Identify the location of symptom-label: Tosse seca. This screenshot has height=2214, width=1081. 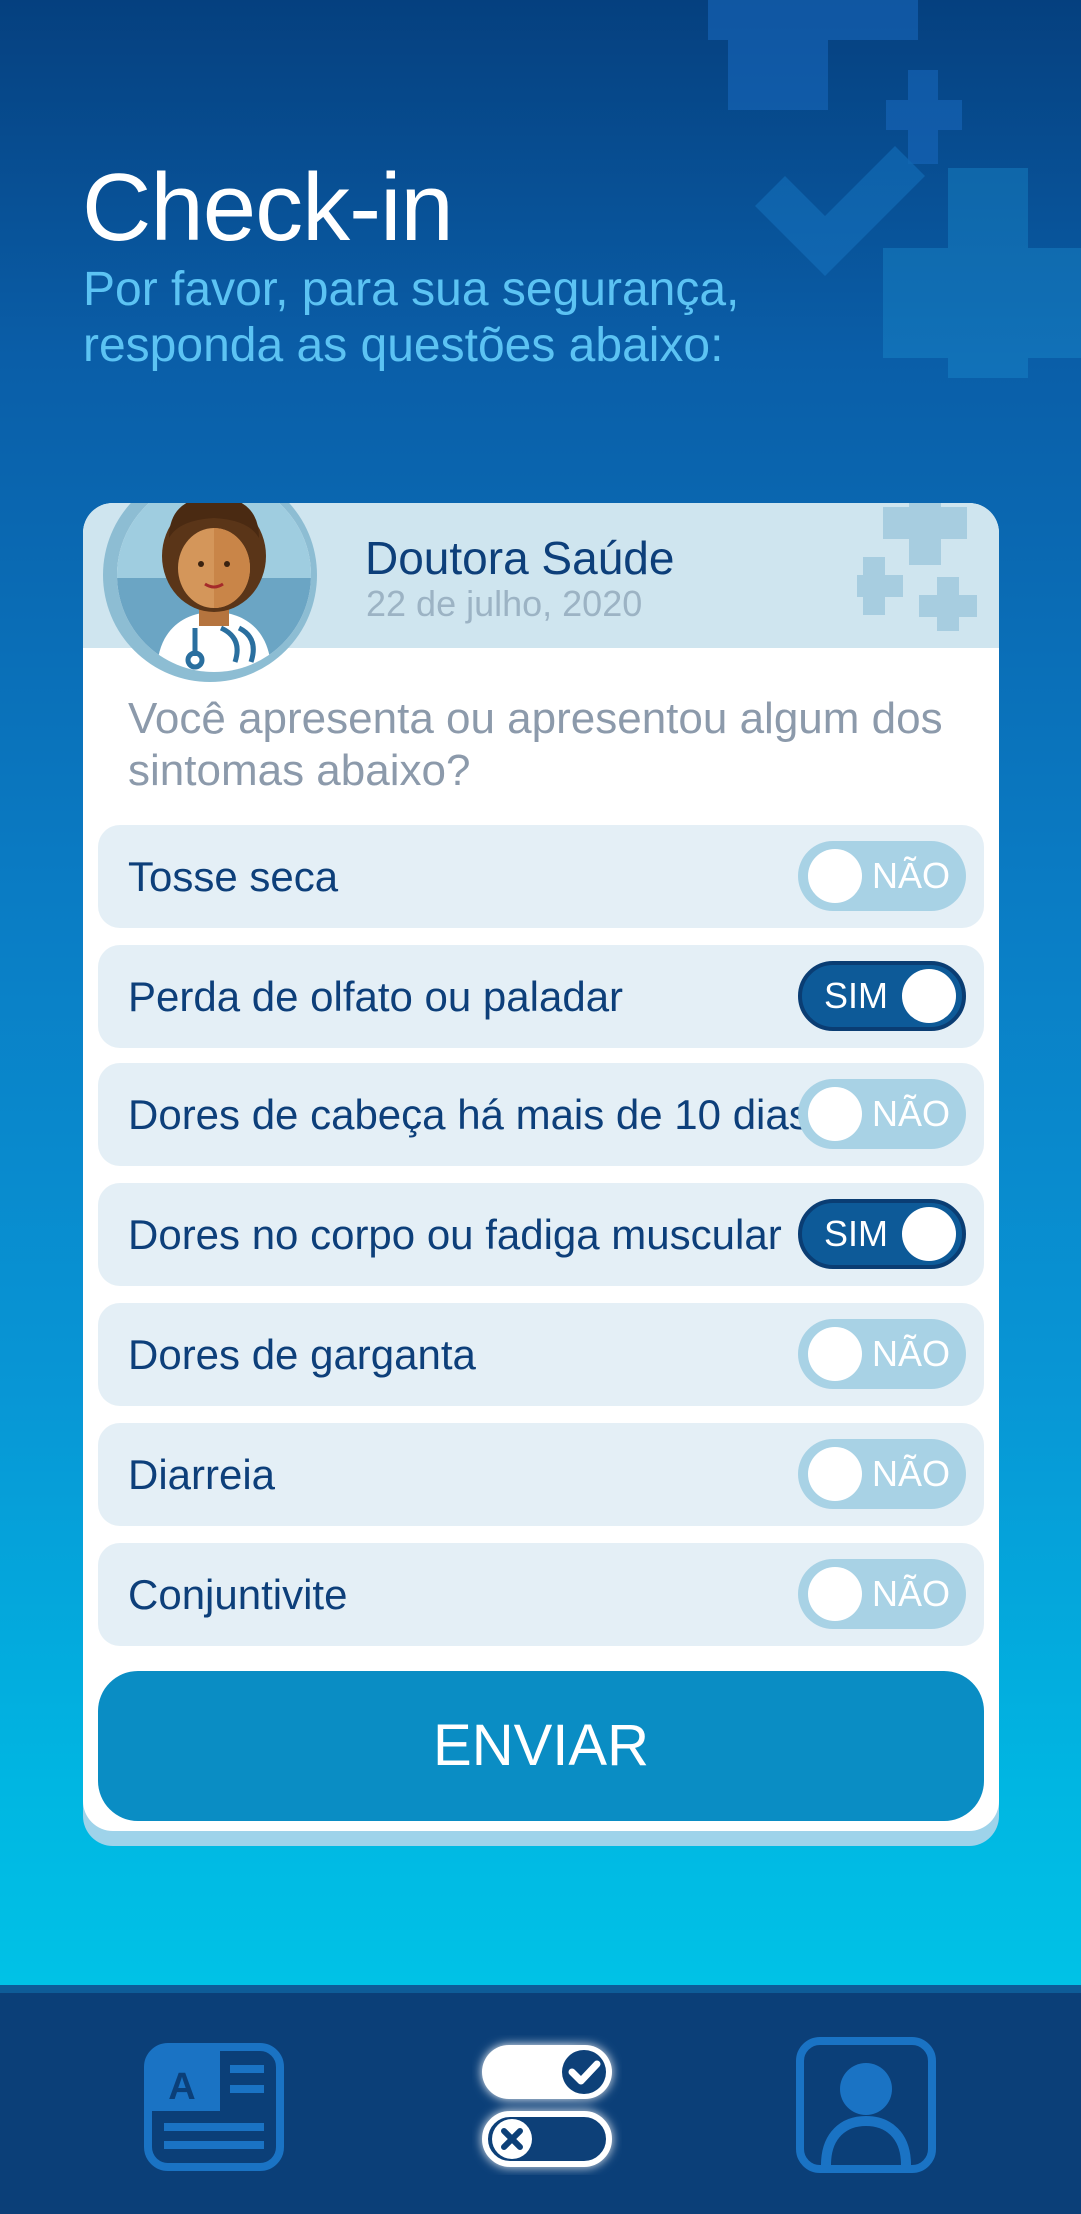
(233, 876).